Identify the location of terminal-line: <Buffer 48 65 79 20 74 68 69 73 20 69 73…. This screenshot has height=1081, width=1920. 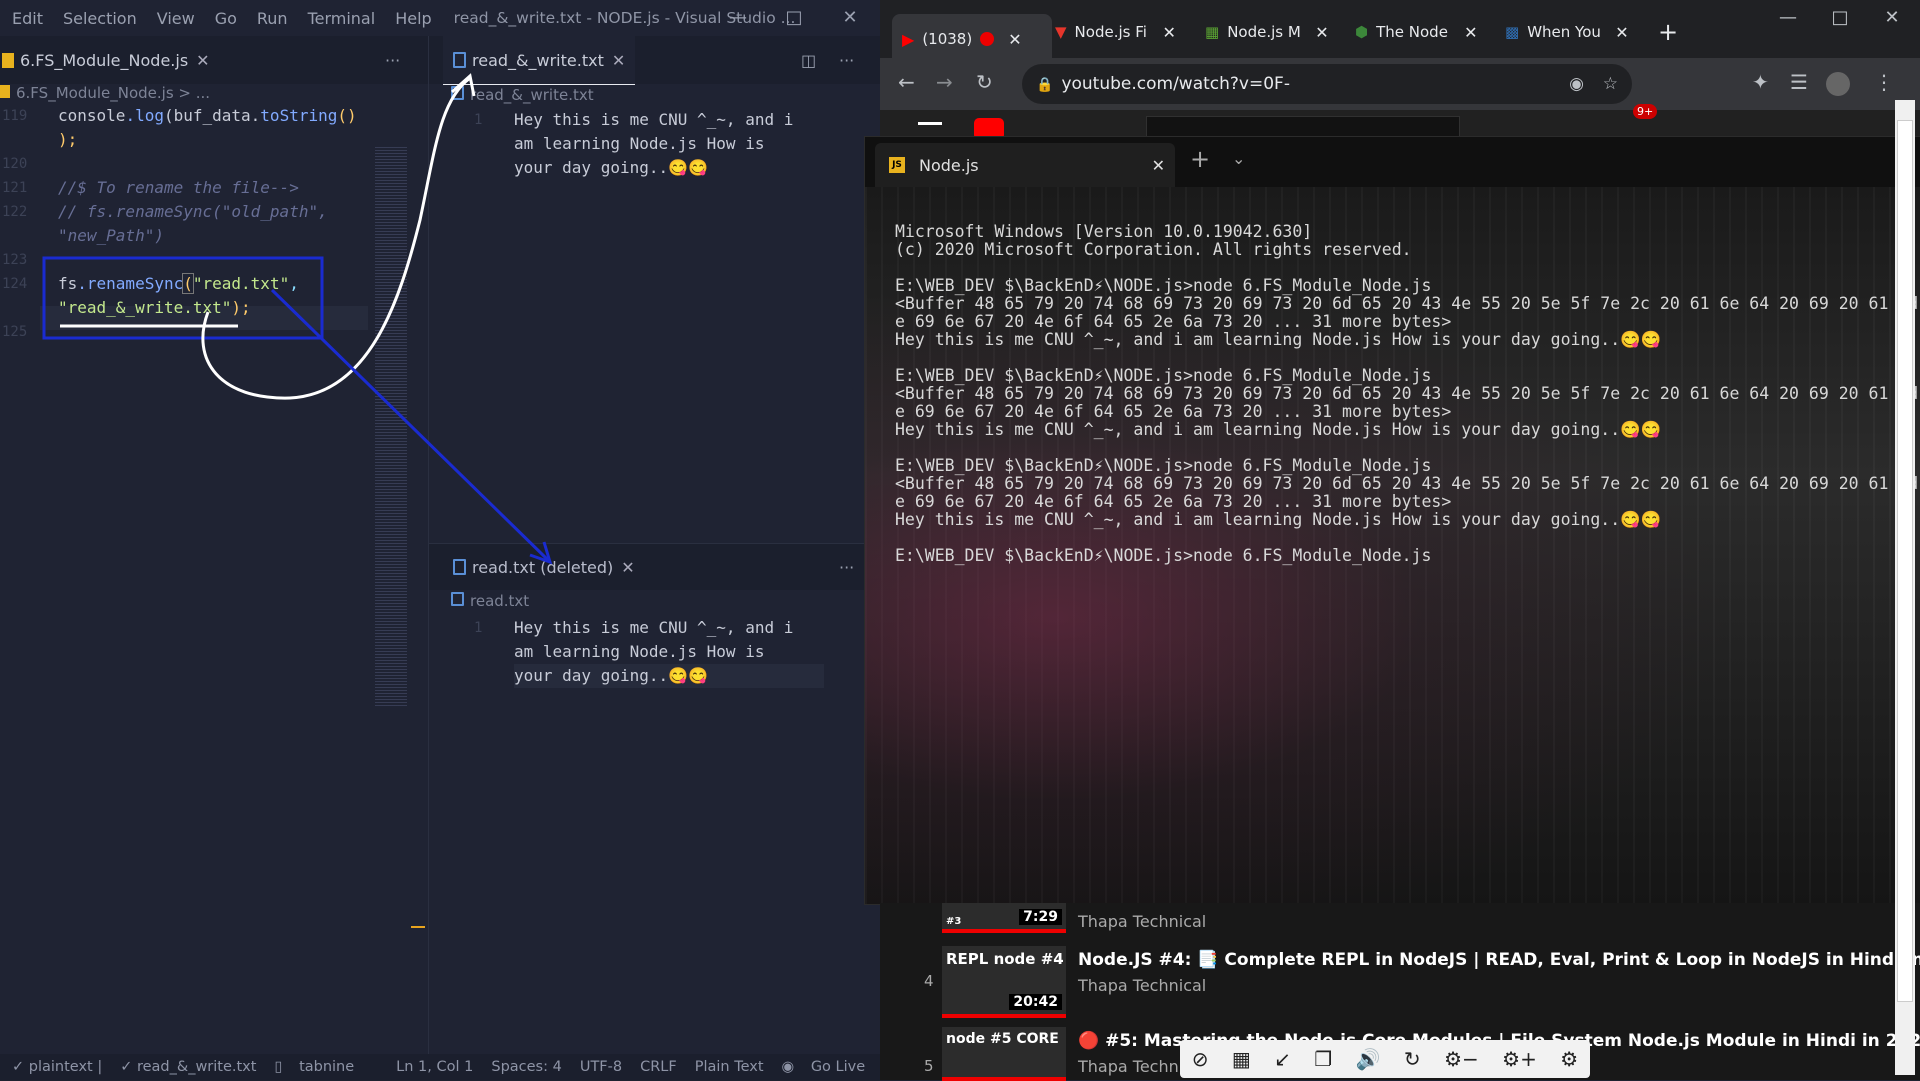
(1407, 393).